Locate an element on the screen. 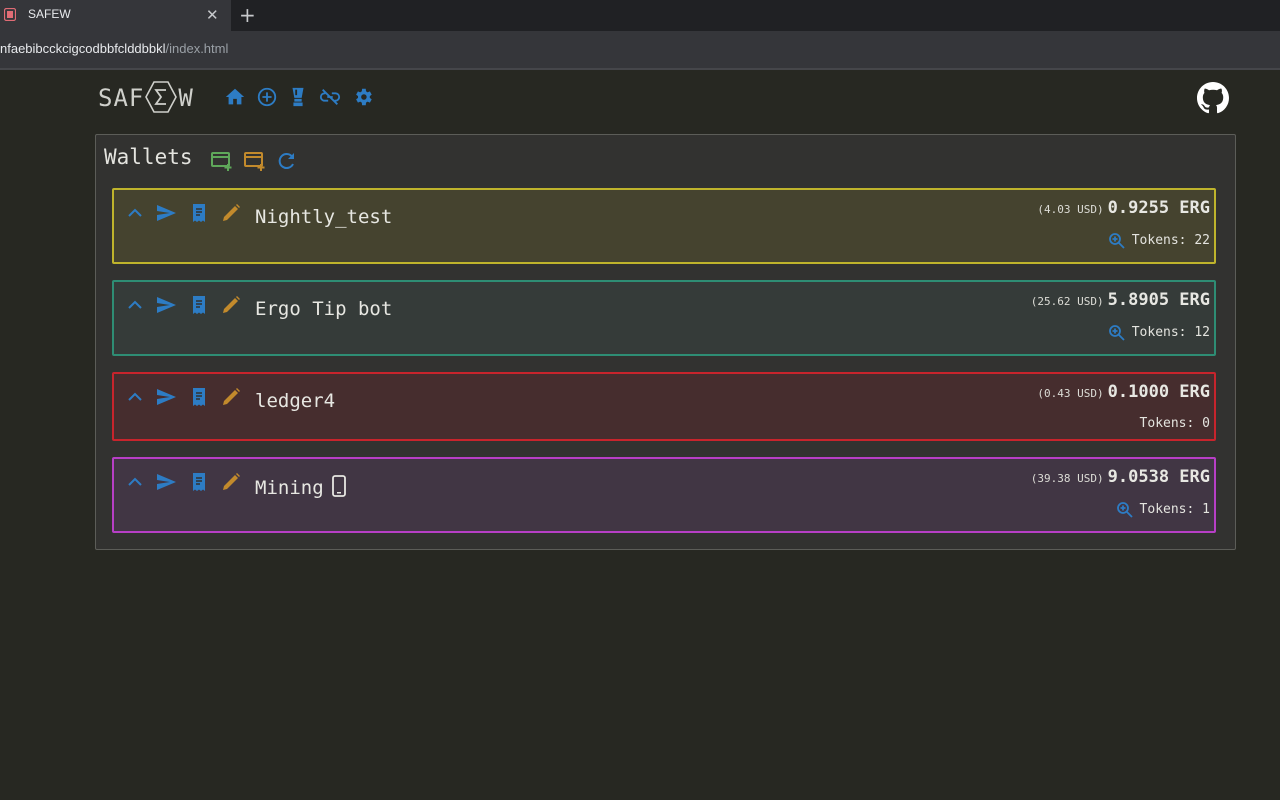 Image resolution: width=1280 pixels, height=800 pixels. brand-right: W is located at coordinates (186, 98).